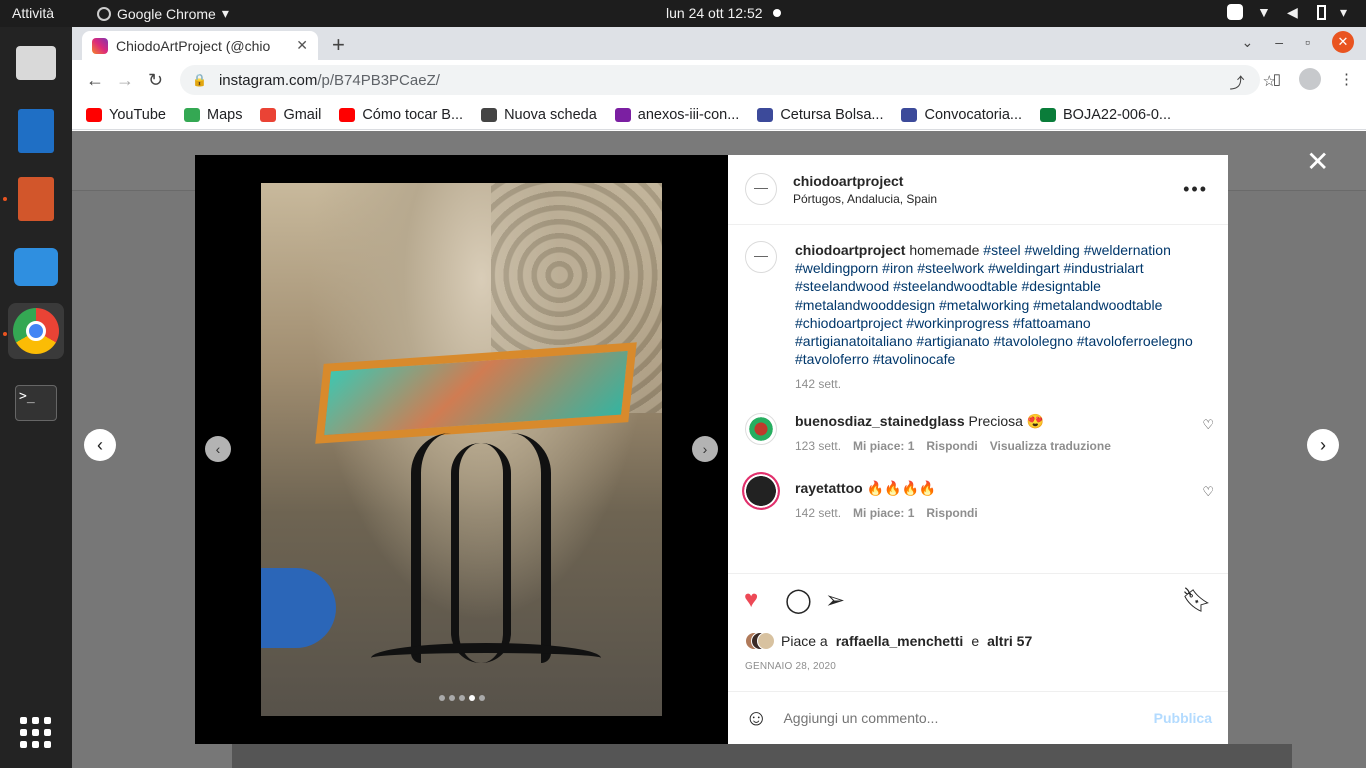 The width and height of the screenshot is (1366, 768). I want to click on system-tray: ▼ ◀ ▾, so click(1291, 12).